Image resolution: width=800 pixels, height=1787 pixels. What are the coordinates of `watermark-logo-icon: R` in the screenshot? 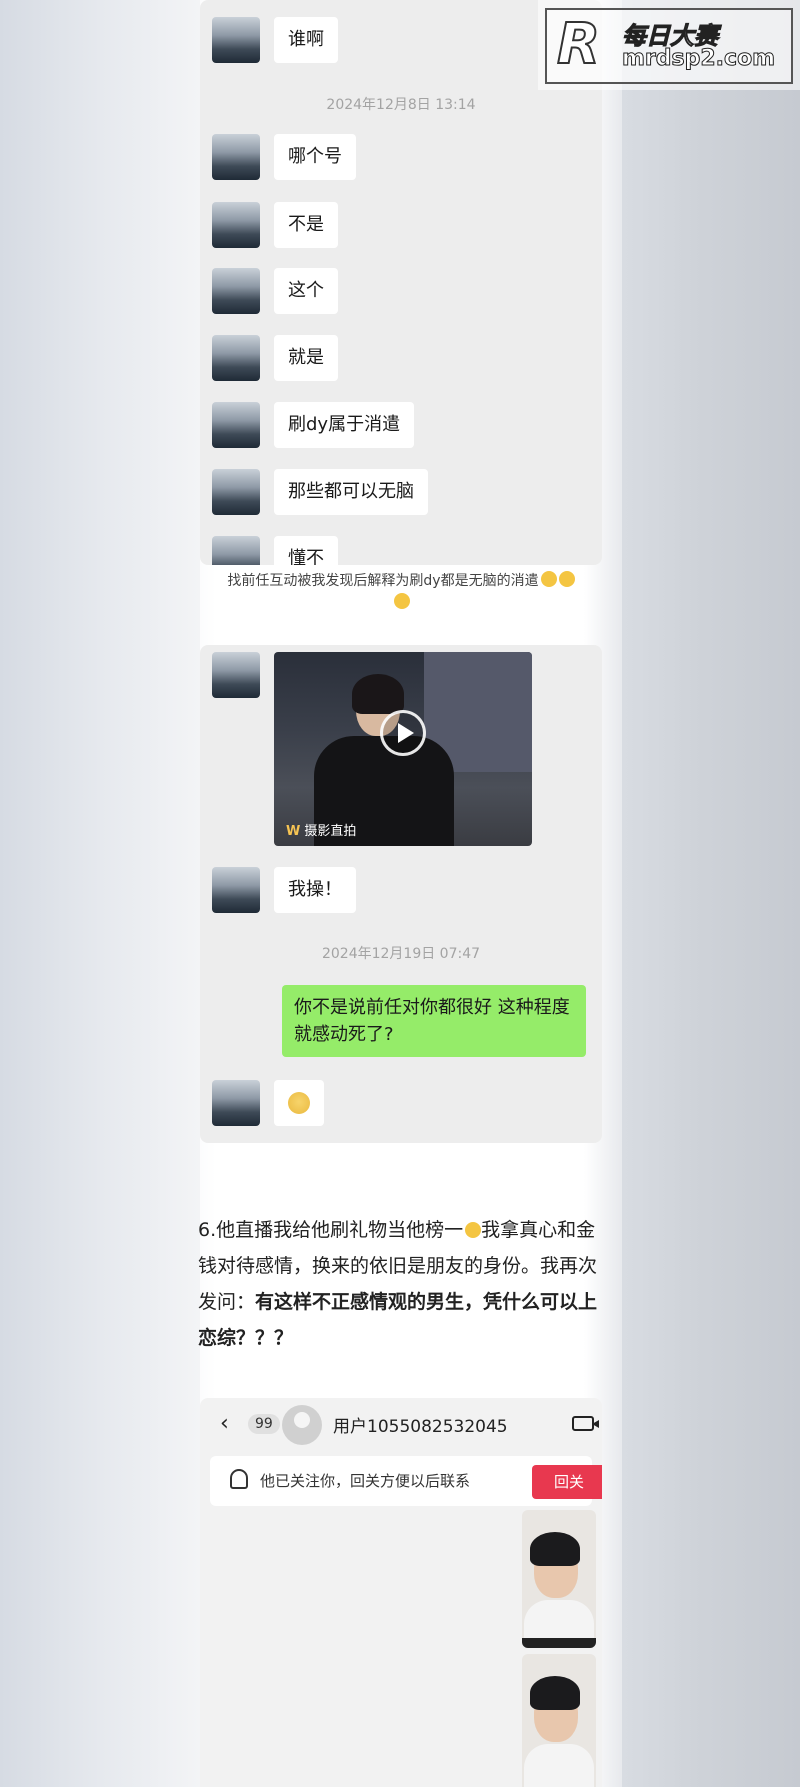 It's located at (578, 44).